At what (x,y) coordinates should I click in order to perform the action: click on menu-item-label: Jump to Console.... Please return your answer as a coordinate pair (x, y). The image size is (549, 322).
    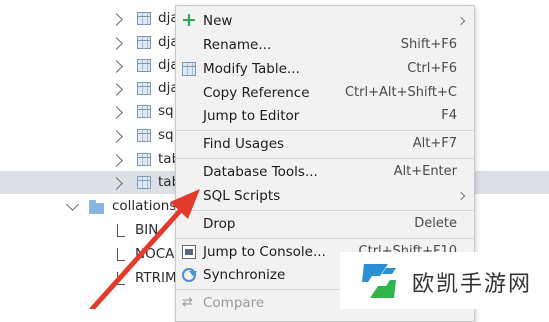
    Looking at the image, I should click on (264, 252).